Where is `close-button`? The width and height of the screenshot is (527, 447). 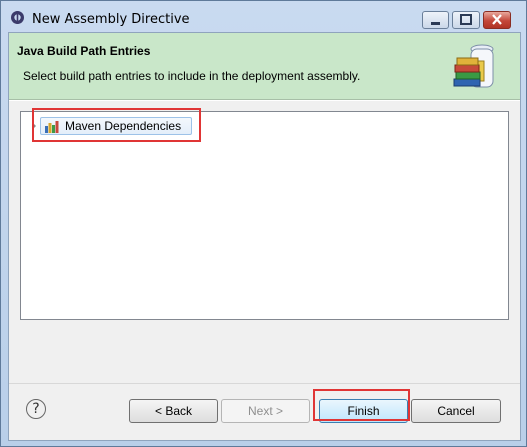 close-button is located at coordinates (497, 20).